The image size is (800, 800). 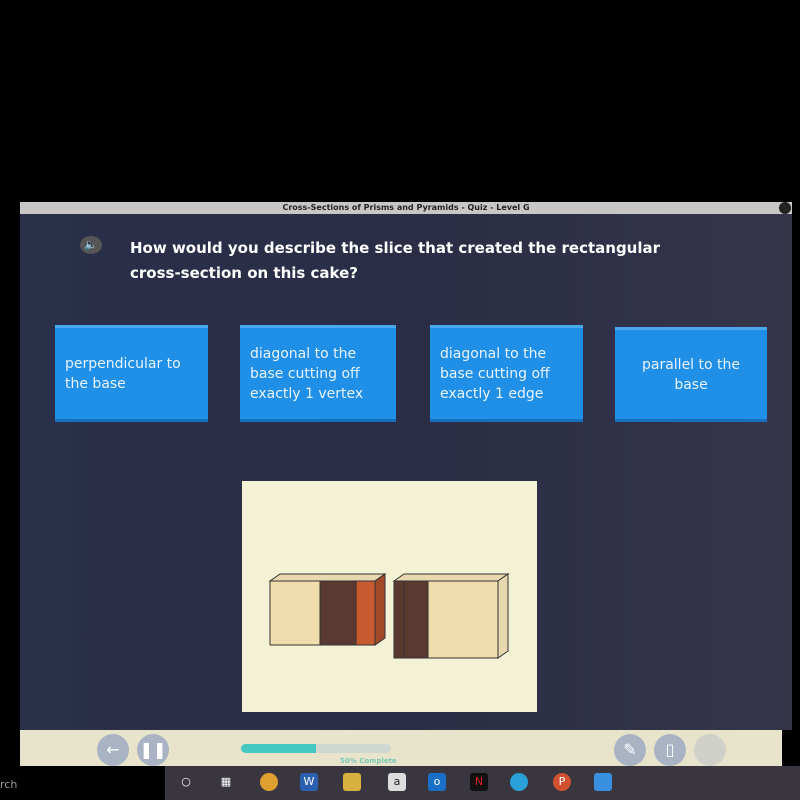 I want to click on pencil-icon: ✎, so click(x=630, y=750).